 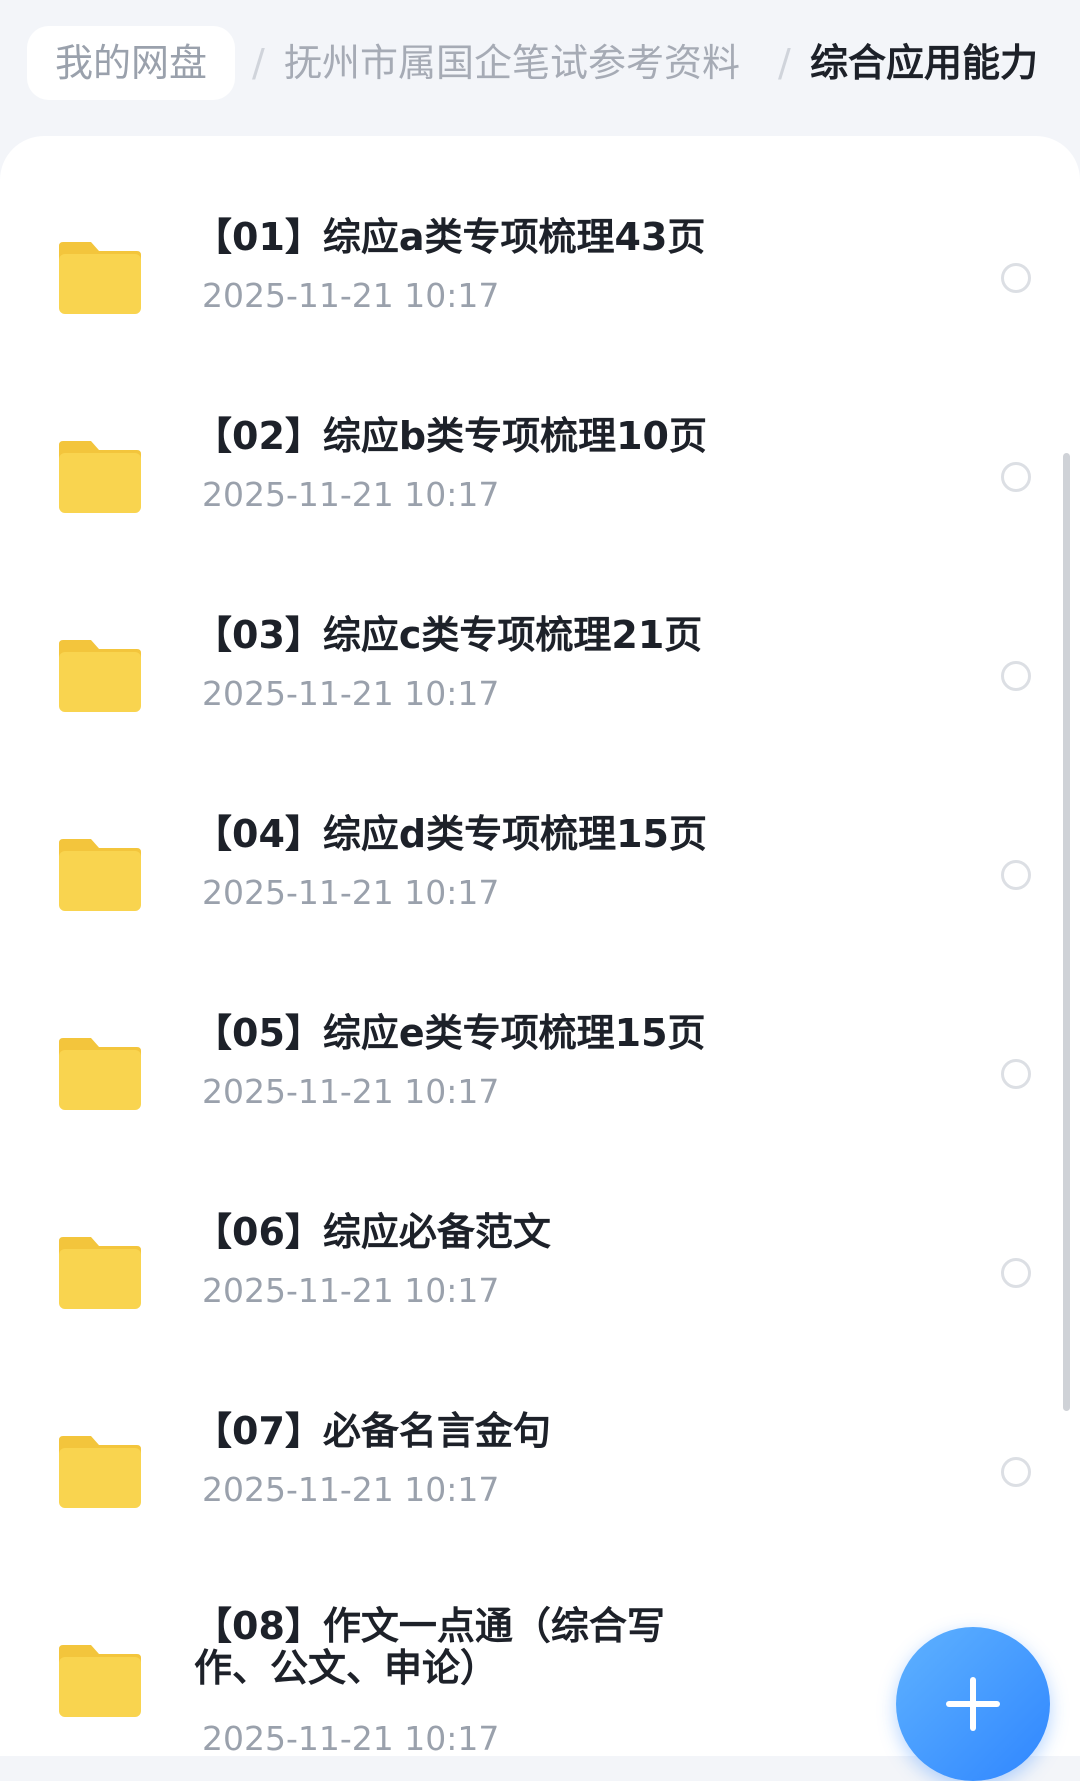 What do you see at coordinates (450, 834) in the screenshot?
I see `file-name: 【04】综应d类专项梳理15页` at bounding box center [450, 834].